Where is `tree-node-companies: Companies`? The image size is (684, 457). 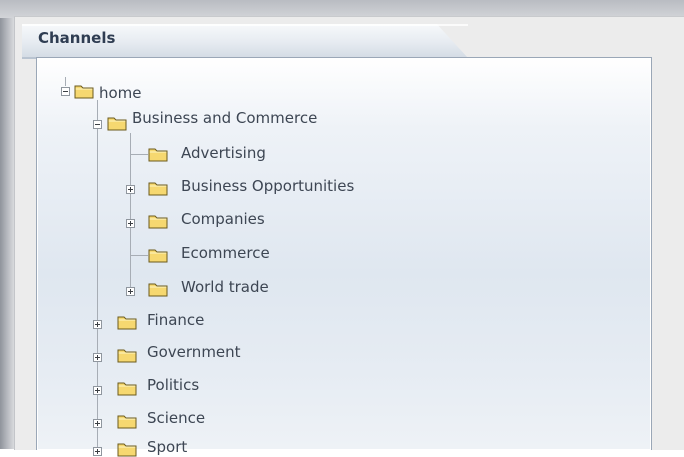
tree-node-companies: Companies is located at coordinates (223, 219).